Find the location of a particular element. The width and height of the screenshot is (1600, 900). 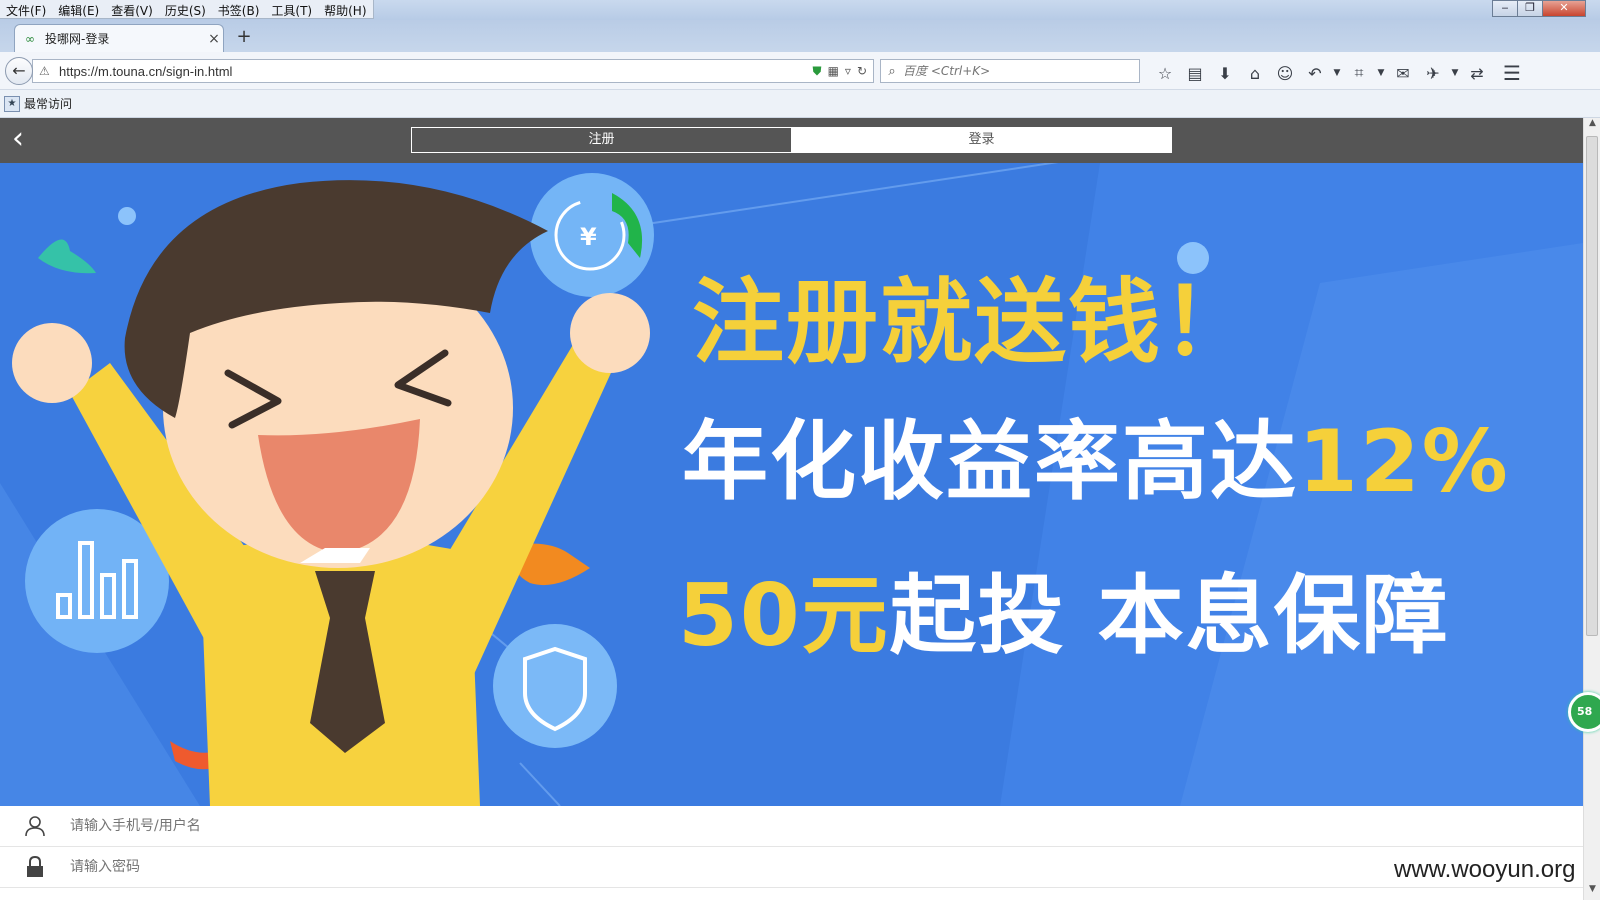

qr-code-icon: ▦ is located at coordinates (833, 71).